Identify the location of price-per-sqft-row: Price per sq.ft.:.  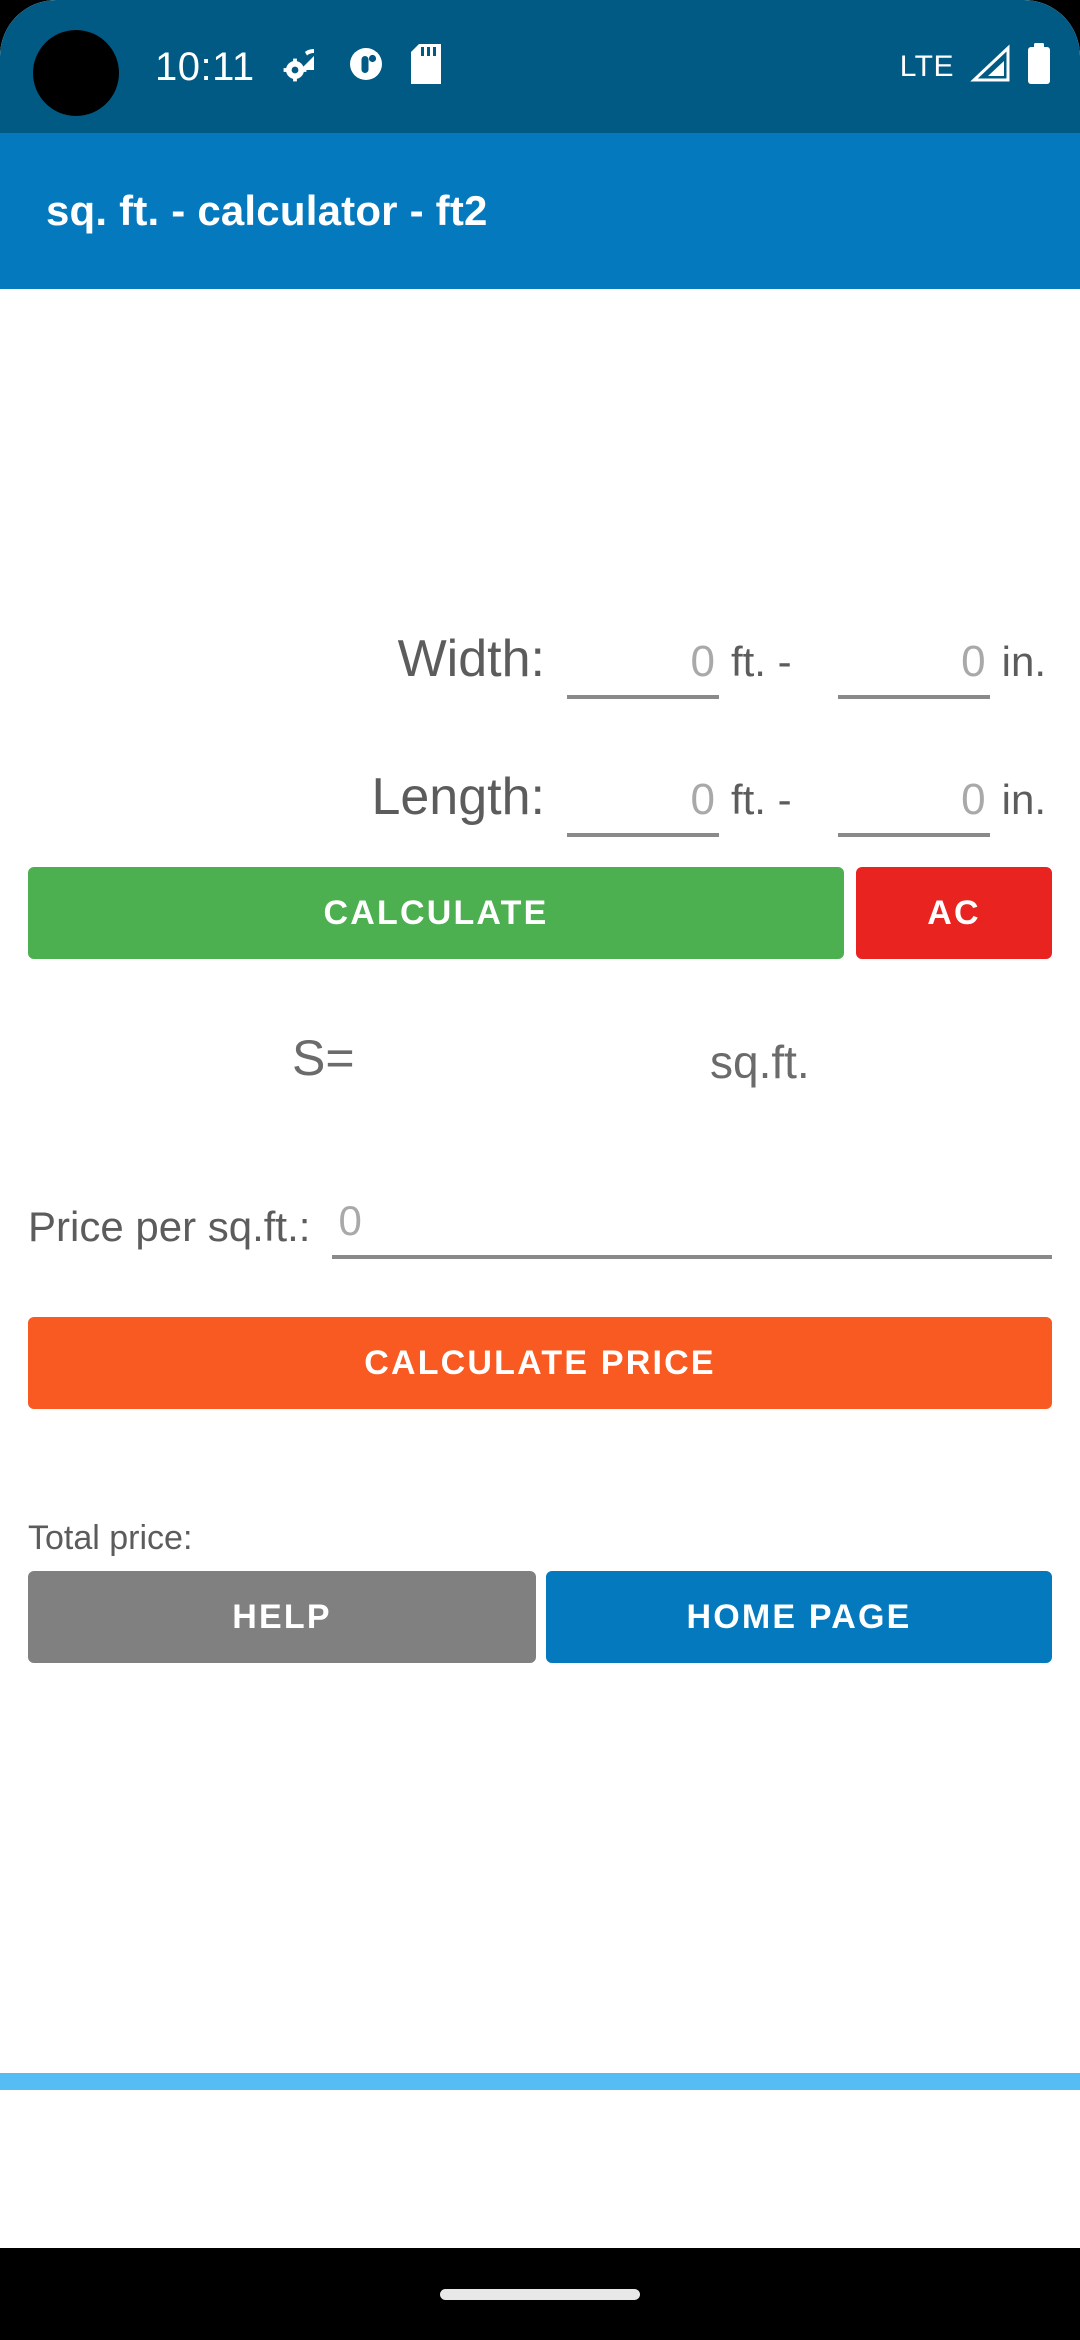
(540, 1228).